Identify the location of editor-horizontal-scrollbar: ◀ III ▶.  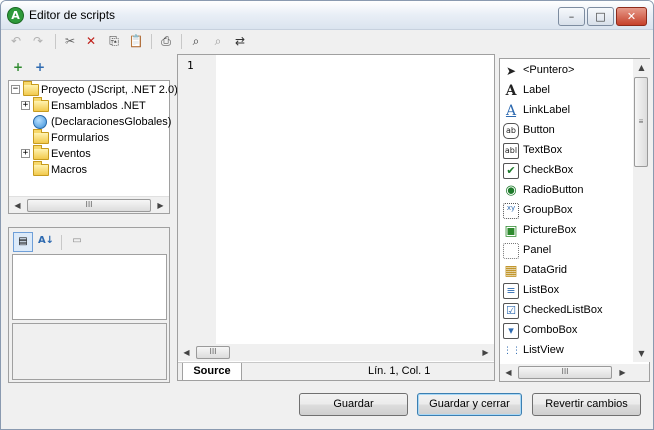
(336, 352).